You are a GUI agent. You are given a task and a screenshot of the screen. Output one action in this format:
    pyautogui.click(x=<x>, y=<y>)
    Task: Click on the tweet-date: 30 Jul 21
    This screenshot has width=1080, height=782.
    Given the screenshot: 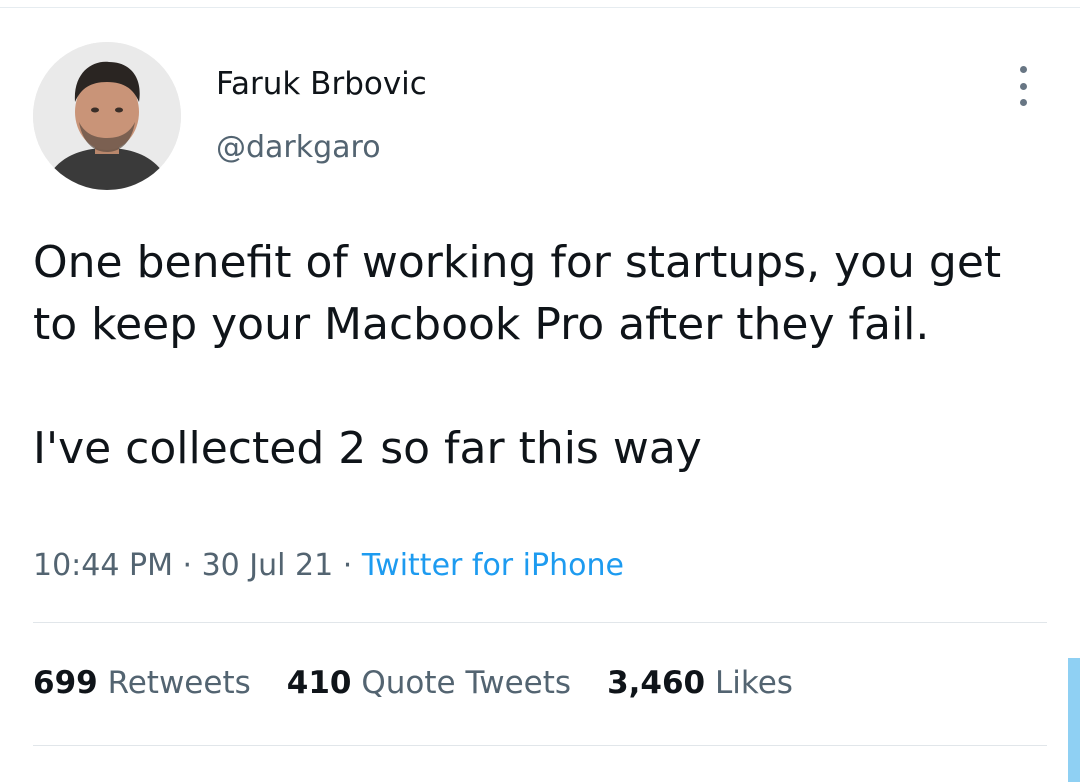 What is the action you would take?
    pyautogui.click(x=268, y=565)
    